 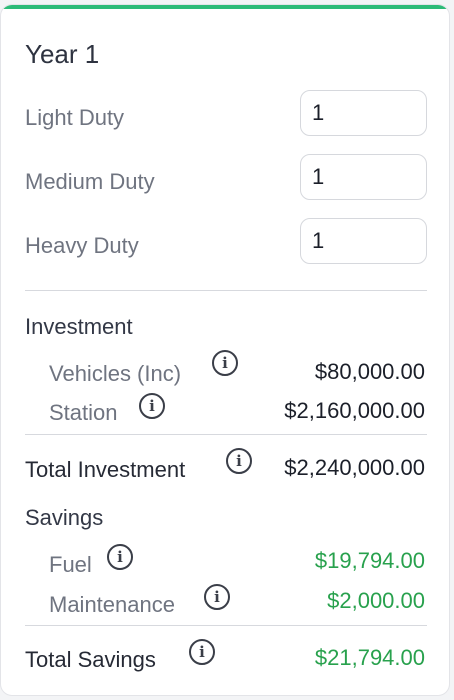 What do you see at coordinates (225, 363) in the screenshot?
I see `vehicles-info-icon: i` at bounding box center [225, 363].